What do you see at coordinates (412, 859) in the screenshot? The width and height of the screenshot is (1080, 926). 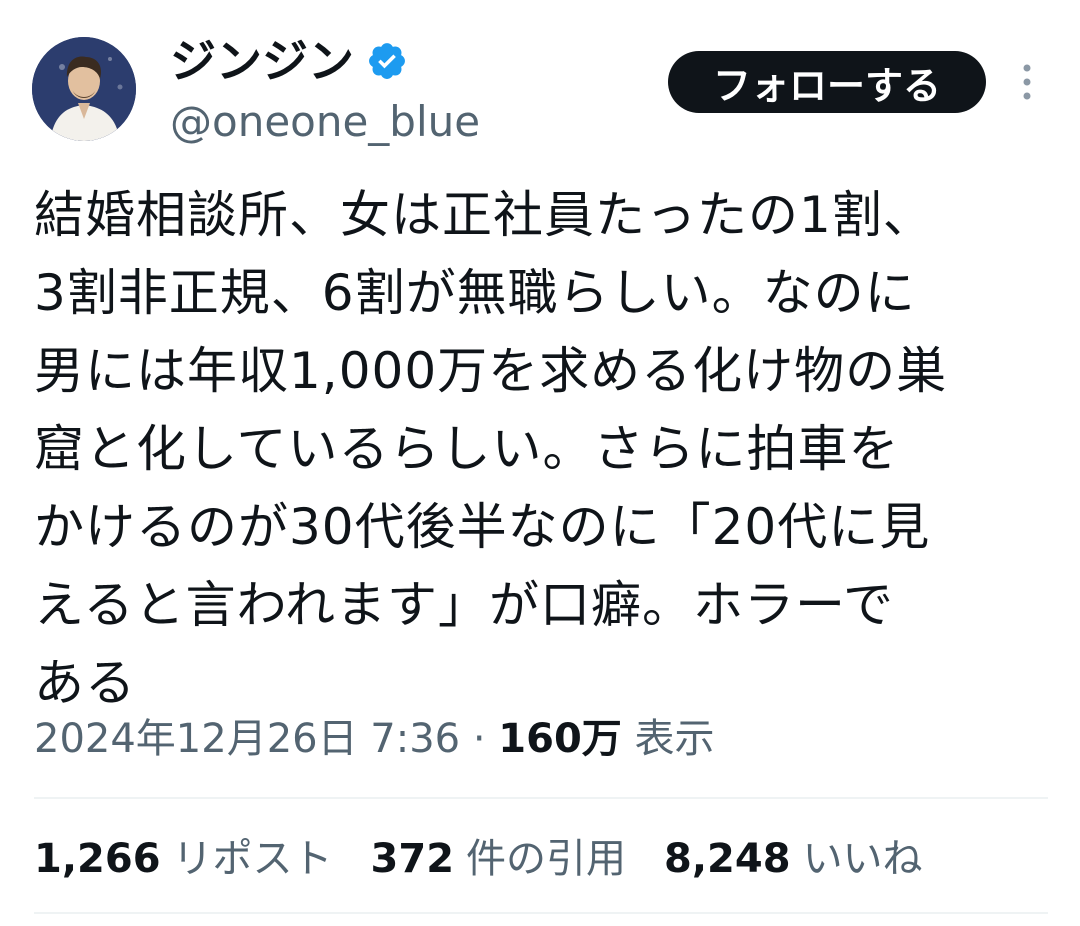 I see `quotes-count: 372` at bounding box center [412, 859].